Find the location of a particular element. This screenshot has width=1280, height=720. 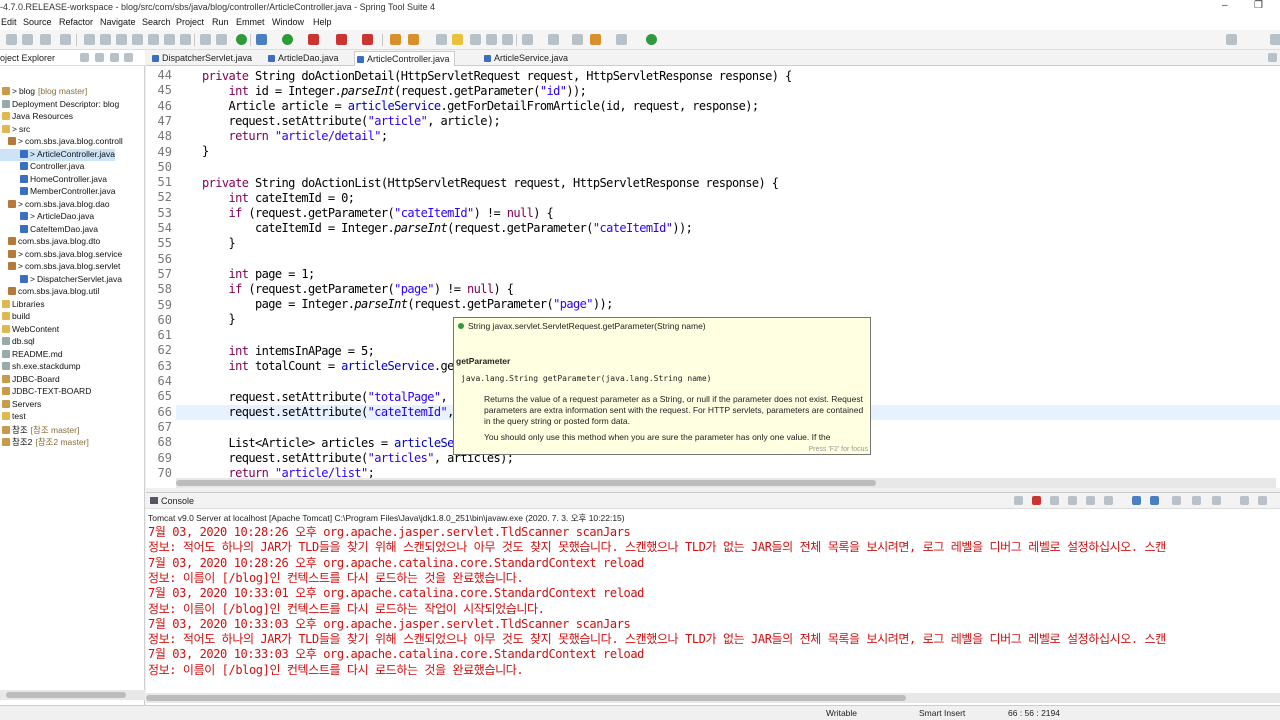

show-stdout-icon is located at coordinates (1136, 500).